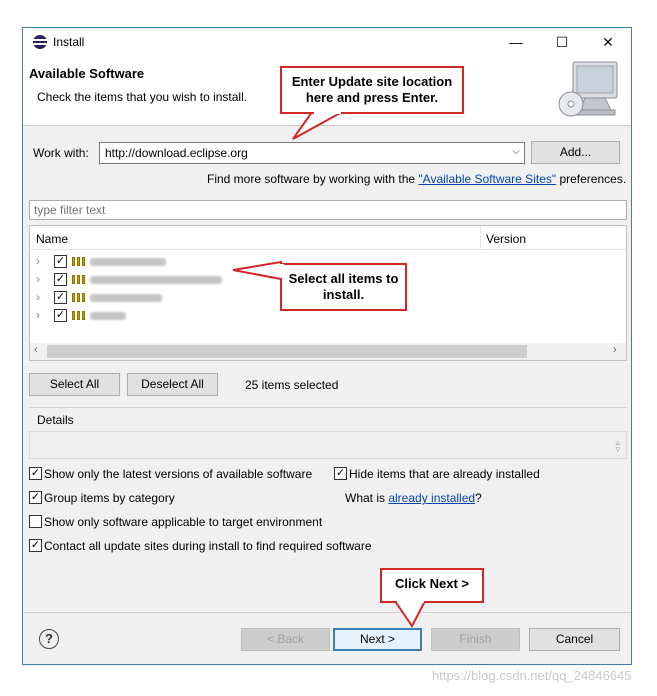 Image resolution: width=657 pixels, height=696 pixels. What do you see at coordinates (87, 73) in the screenshot?
I see `page-title: Available Software` at bounding box center [87, 73].